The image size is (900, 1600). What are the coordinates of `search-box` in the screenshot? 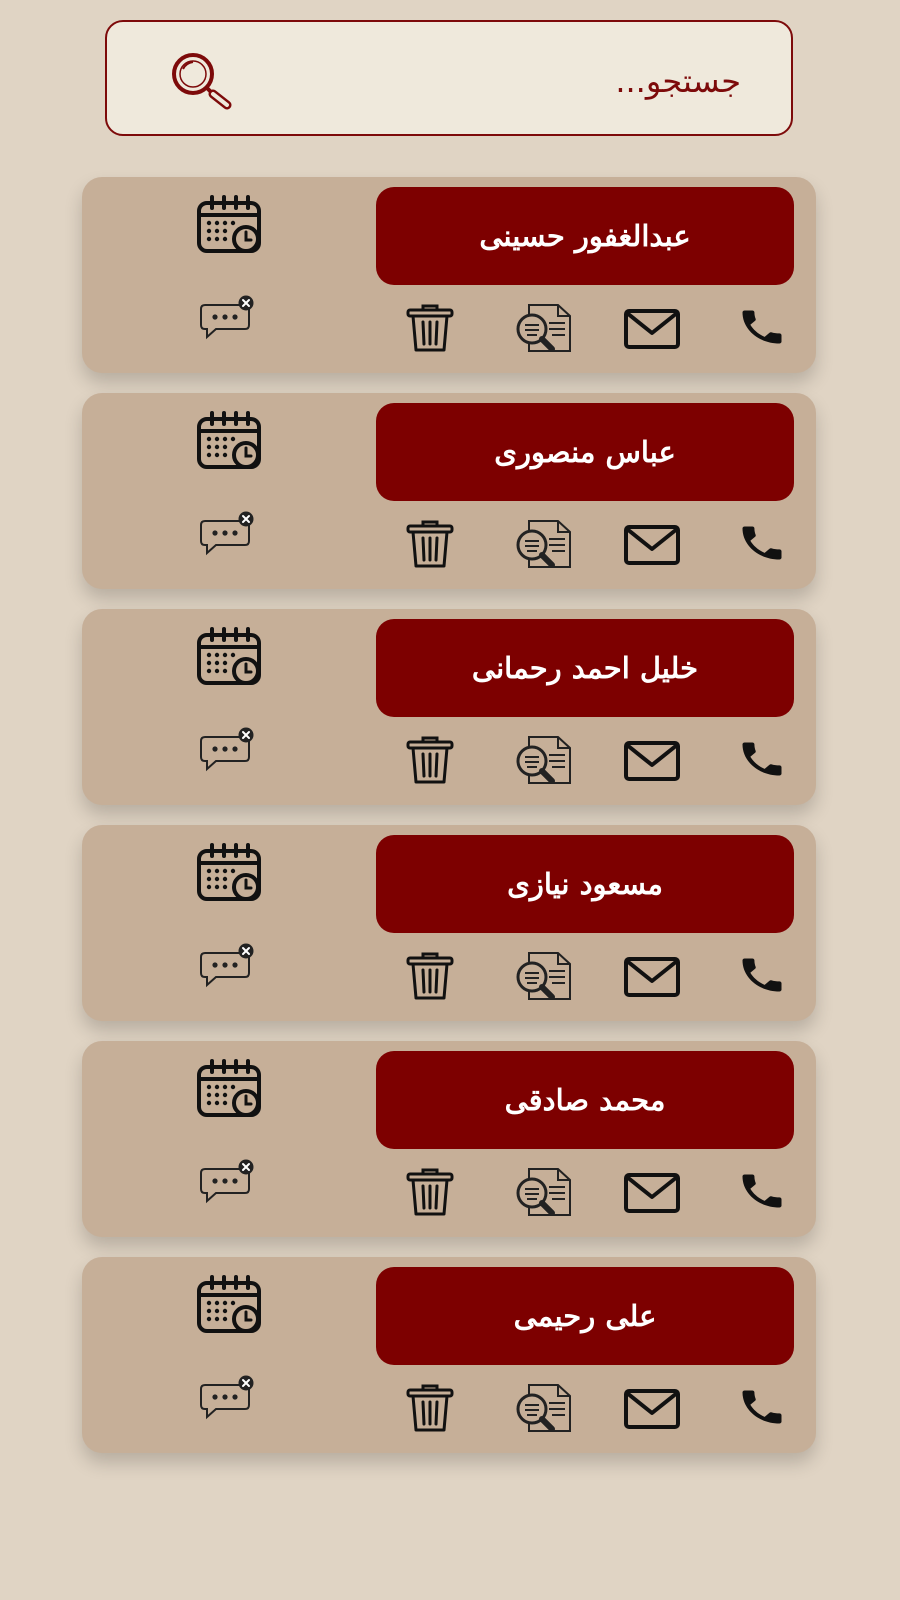 It's located at (449, 78).